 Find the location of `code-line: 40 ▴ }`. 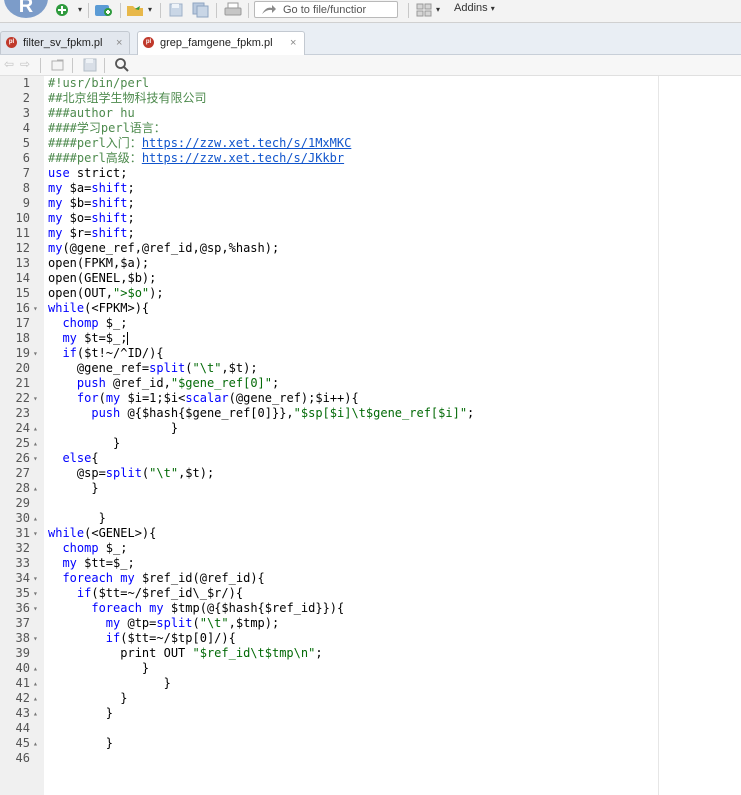

code-line: 40 ▴ } is located at coordinates (370, 668).